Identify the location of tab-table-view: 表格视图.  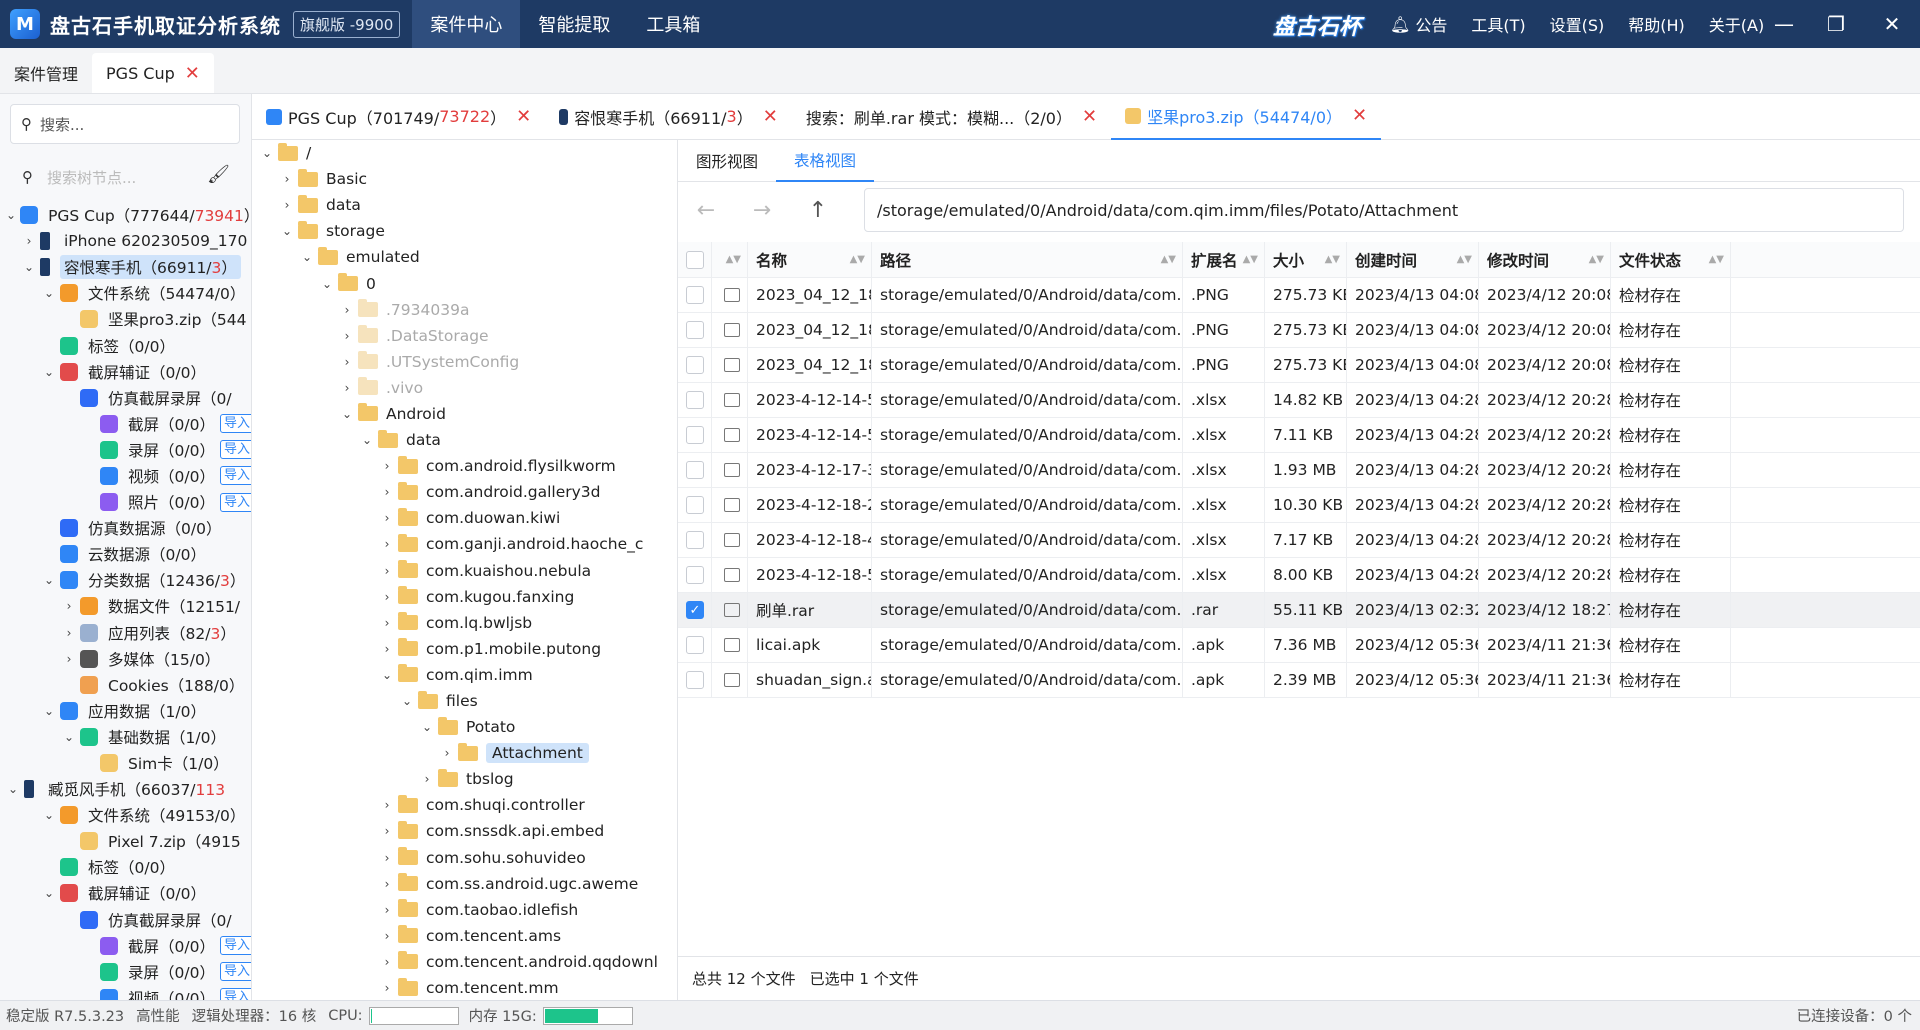
(825, 161).